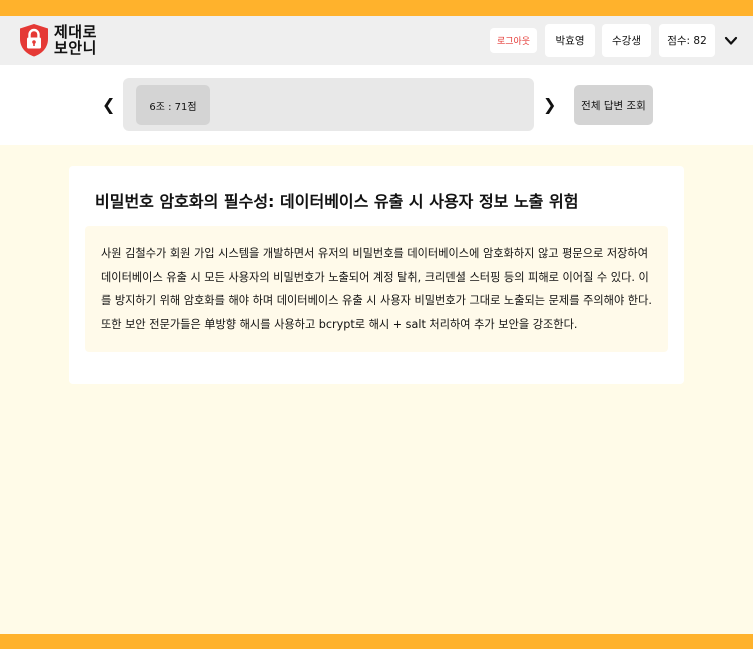 The height and width of the screenshot is (649, 753). I want to click on chevron-down-icon, so click(731, 41).